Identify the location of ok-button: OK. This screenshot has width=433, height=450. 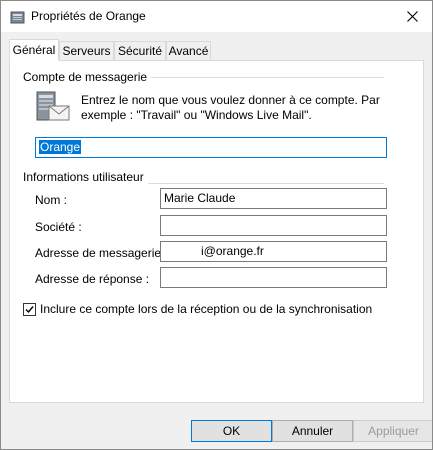
(231, 431).